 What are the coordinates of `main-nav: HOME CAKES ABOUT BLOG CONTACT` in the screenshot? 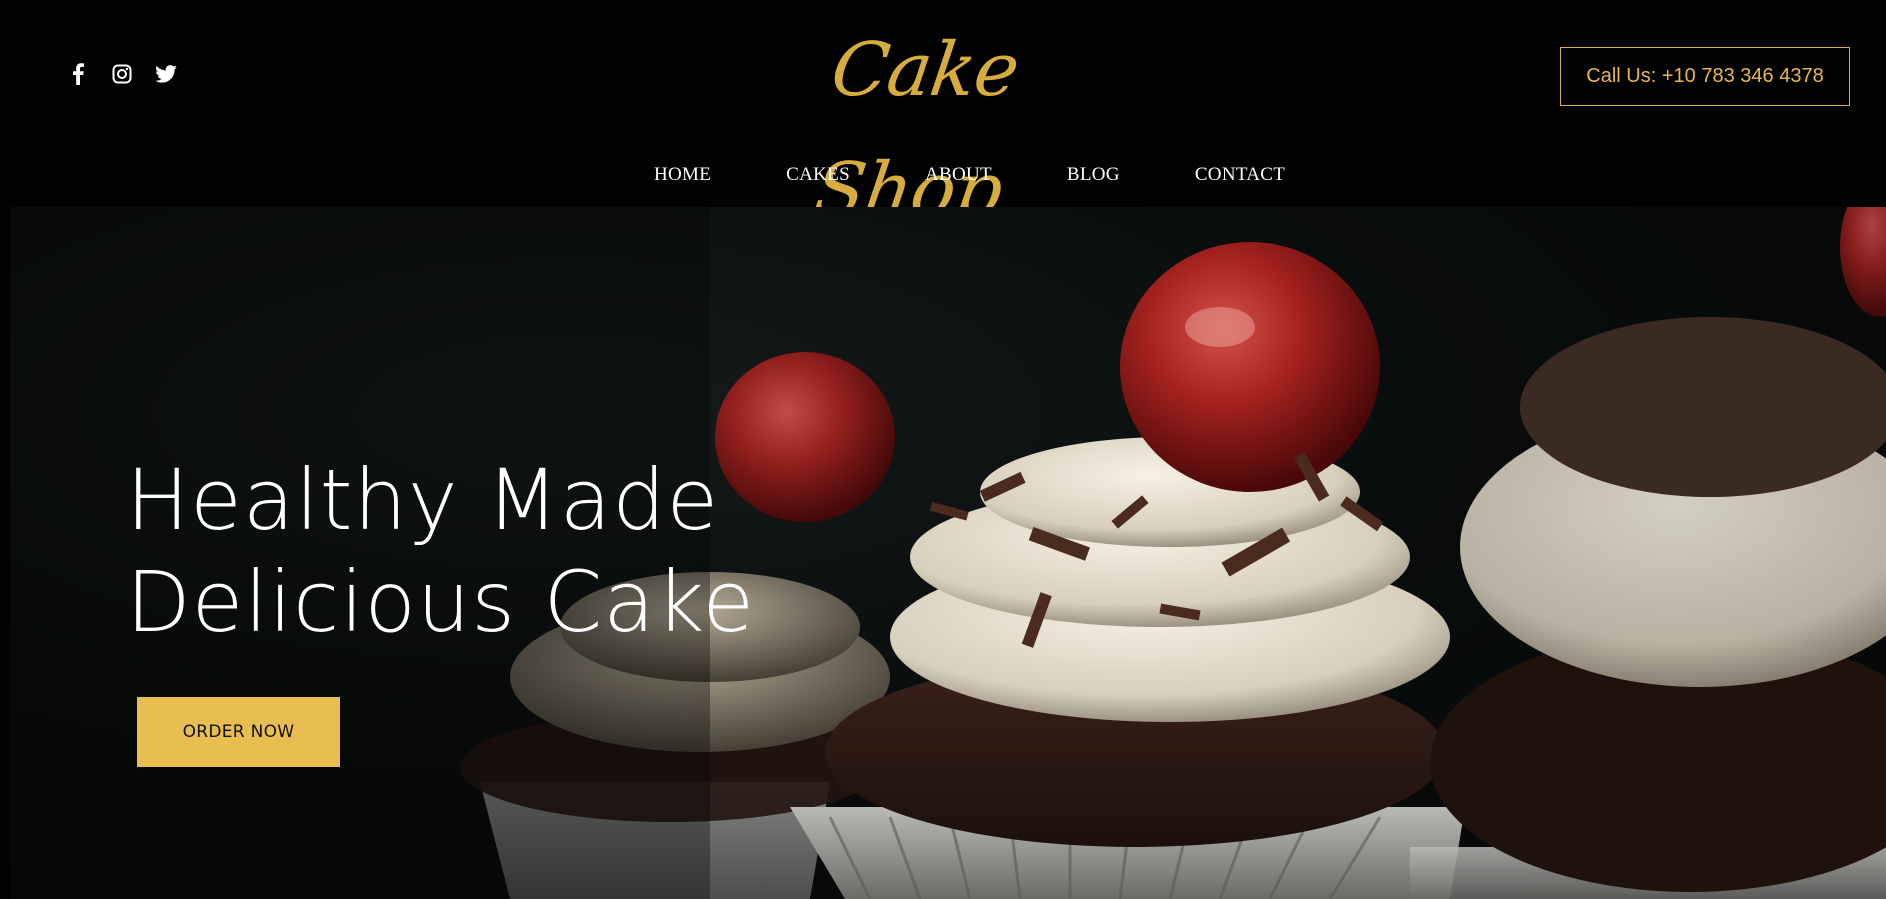 It's located at (969, 175).